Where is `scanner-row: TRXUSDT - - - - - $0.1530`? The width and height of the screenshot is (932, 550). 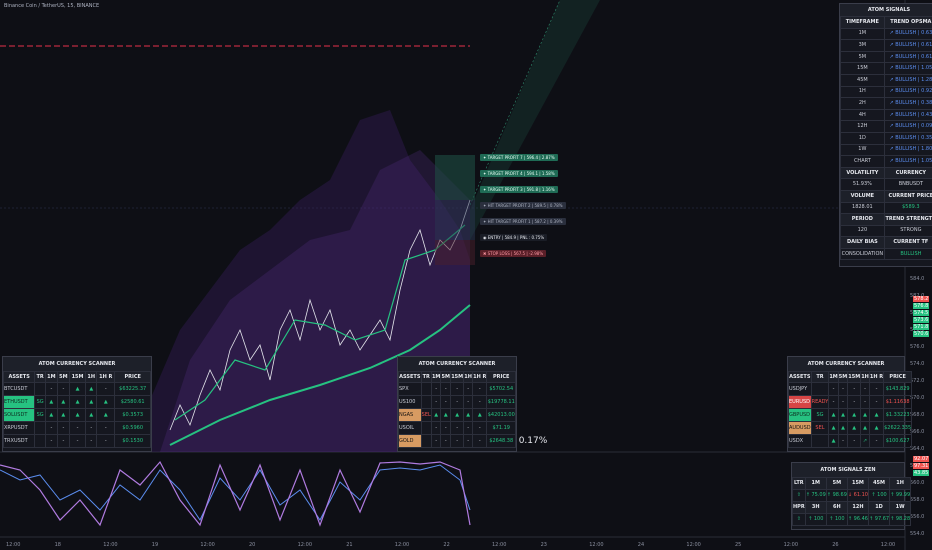
scanner-row: TRXUSDT - - - - - $0.1530 is located at coordinates (76, 441).